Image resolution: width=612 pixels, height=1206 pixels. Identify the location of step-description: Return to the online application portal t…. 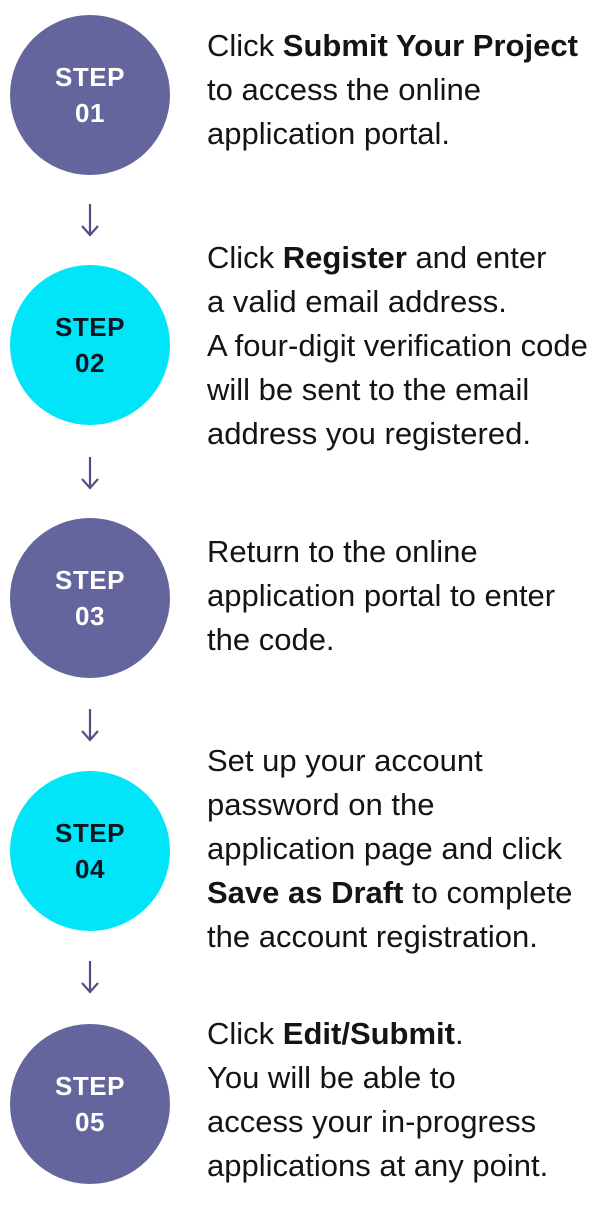
(409, 596).